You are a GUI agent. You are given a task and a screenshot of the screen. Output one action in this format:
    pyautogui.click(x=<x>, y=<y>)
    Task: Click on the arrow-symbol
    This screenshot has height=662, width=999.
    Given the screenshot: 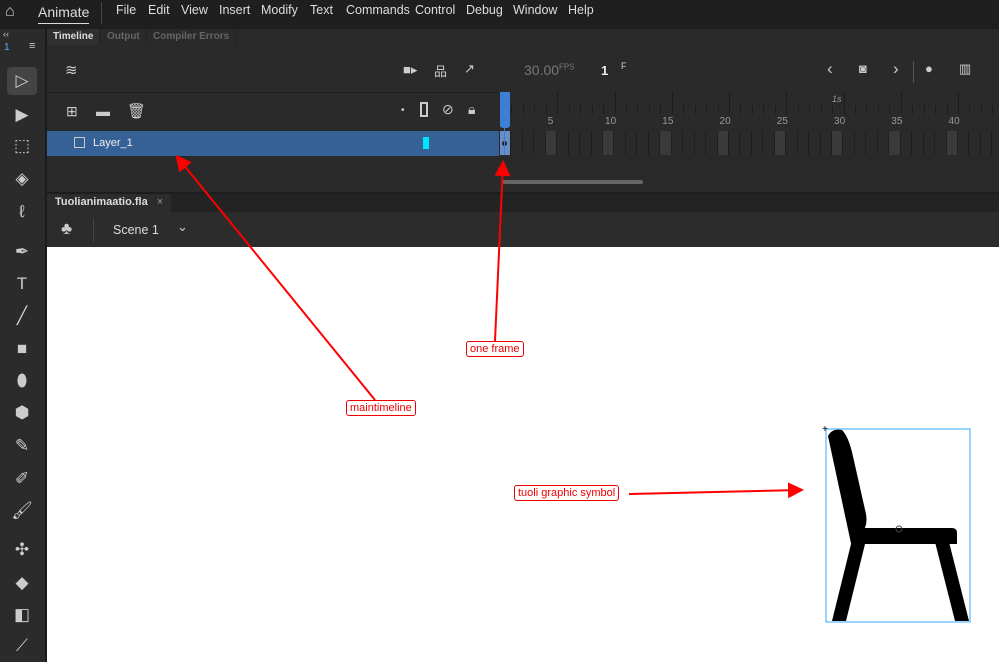 What is the action you would take?
    pyautogui.click(x=716, y=490)
    